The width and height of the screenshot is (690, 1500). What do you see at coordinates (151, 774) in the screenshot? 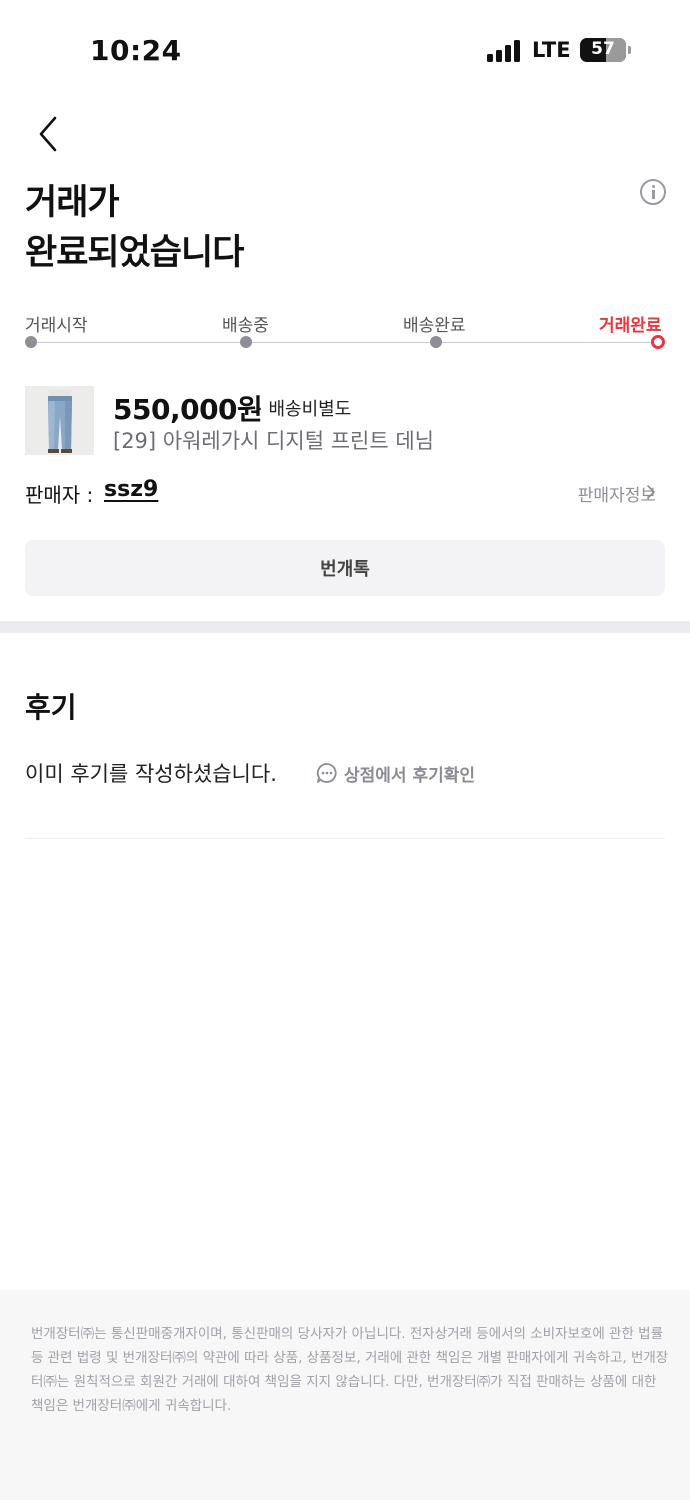
I see `review-message: 이미 후기를 작성하셨습니다.` at bounding box center [151, 774].